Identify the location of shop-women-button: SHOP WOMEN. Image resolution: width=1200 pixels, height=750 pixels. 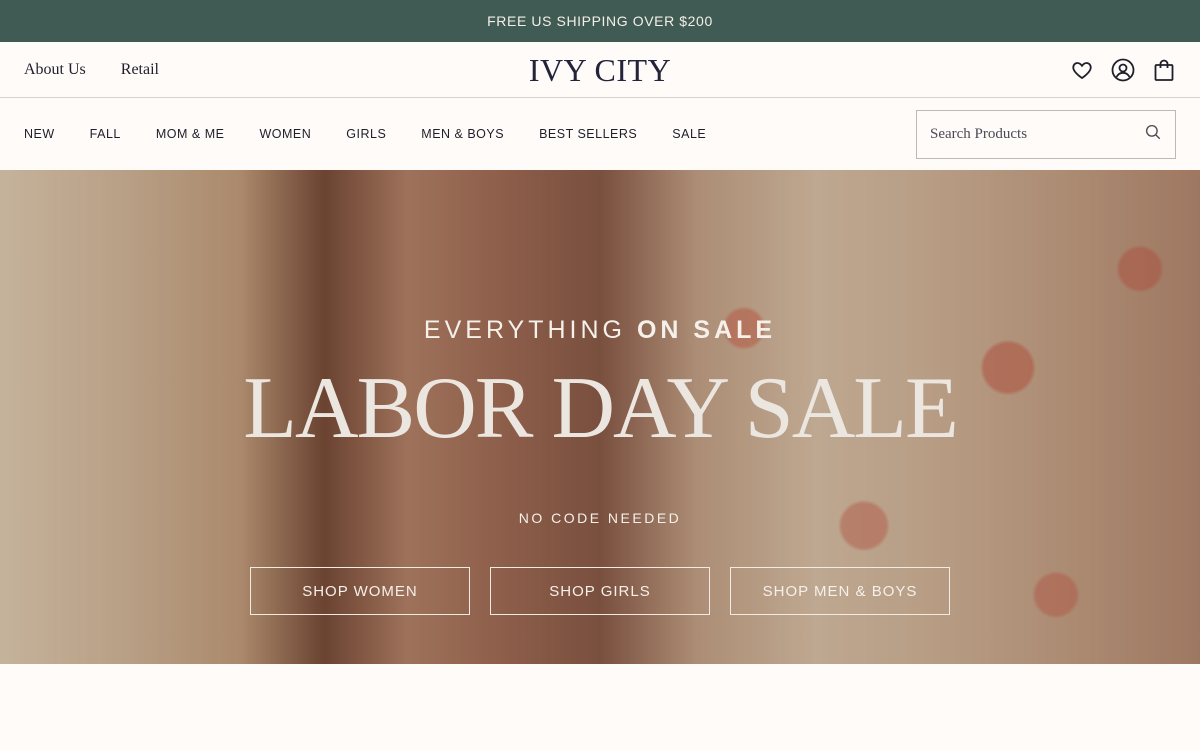
(360, 591).